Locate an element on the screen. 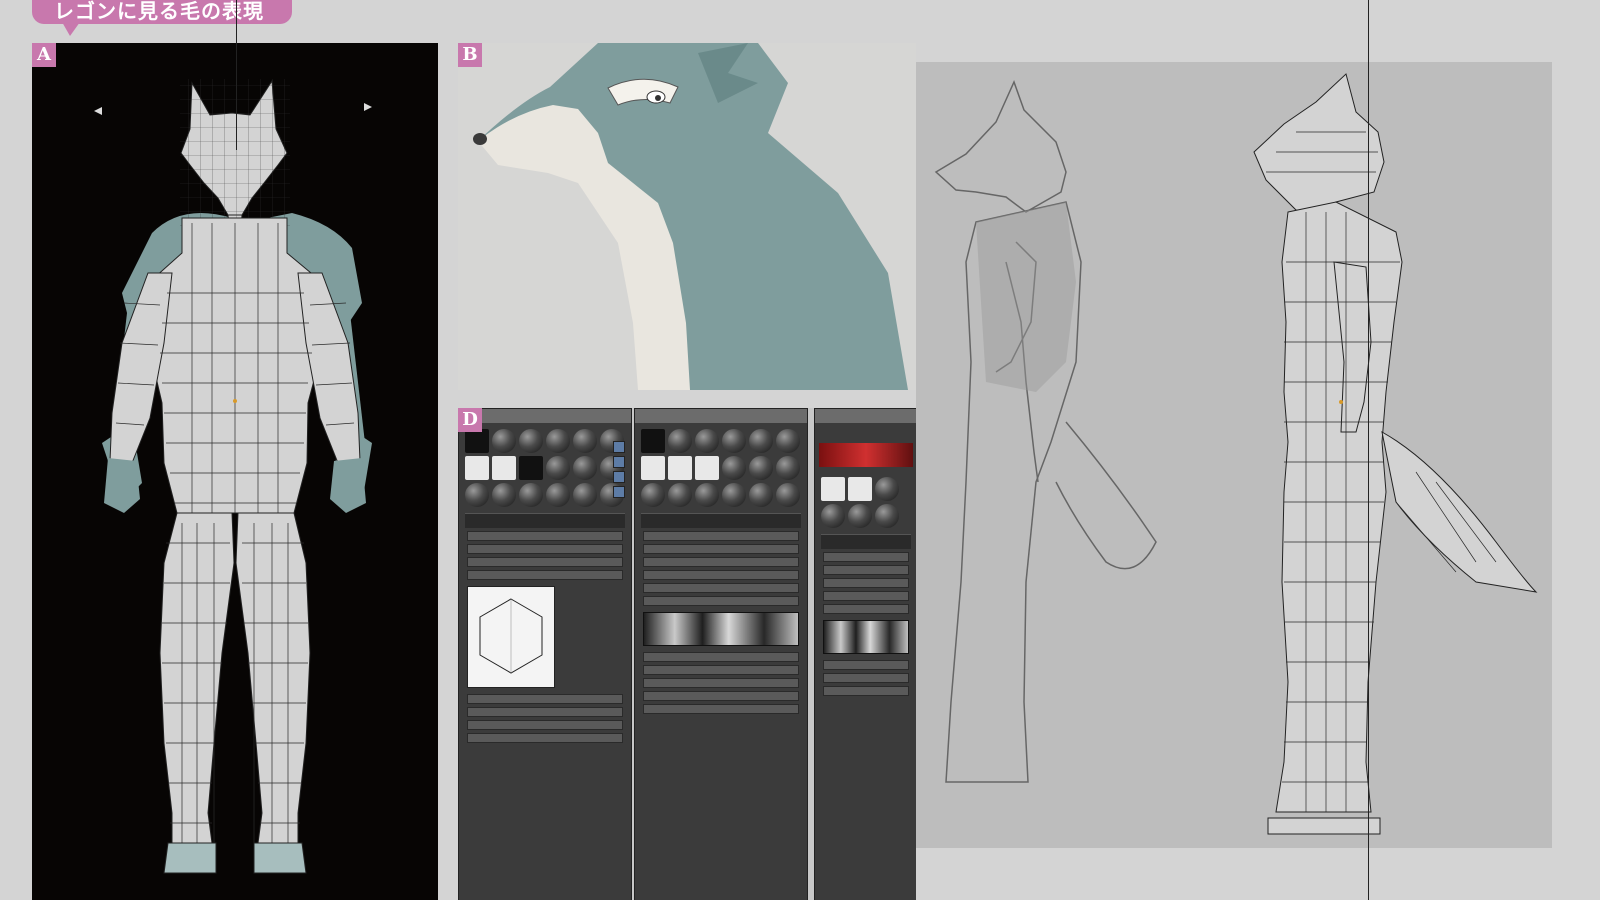  red-material-strip is located at coordinates (866, 455).